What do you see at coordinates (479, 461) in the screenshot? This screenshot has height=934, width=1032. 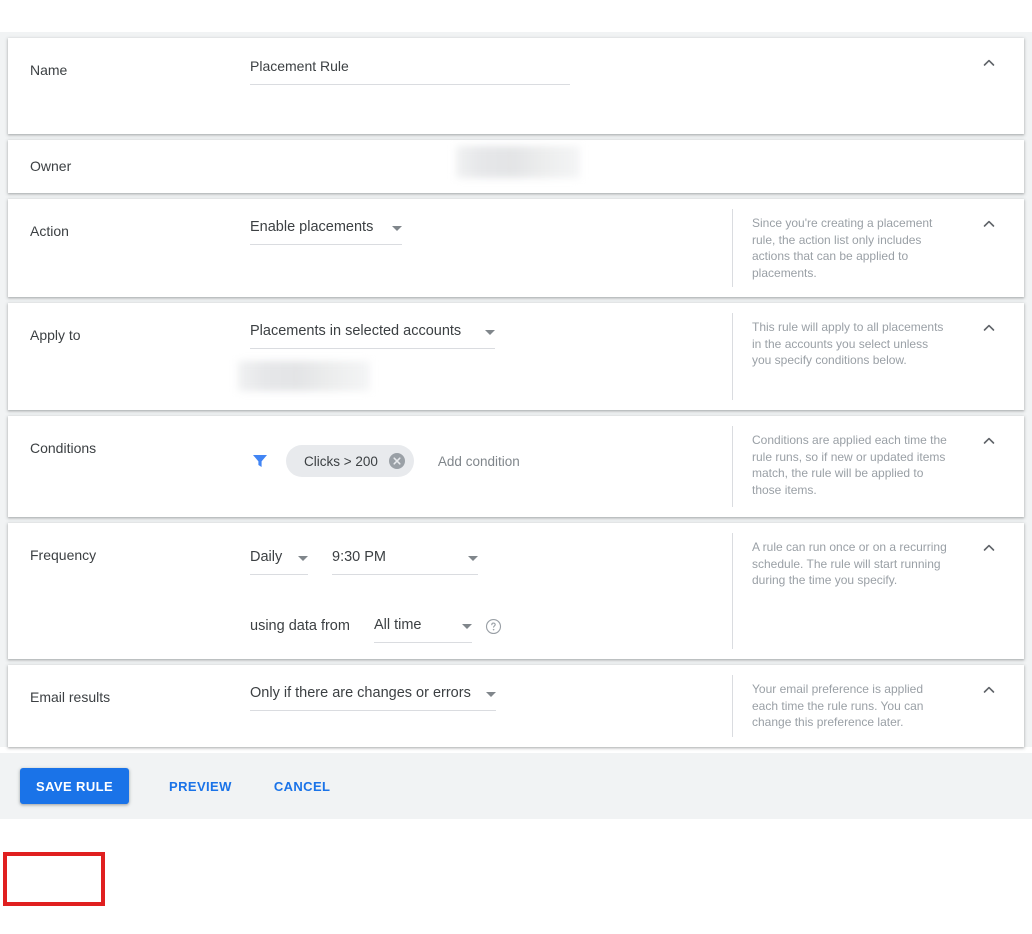 I see `add-condition-button: Add condition` at bounding box center [479, 461].